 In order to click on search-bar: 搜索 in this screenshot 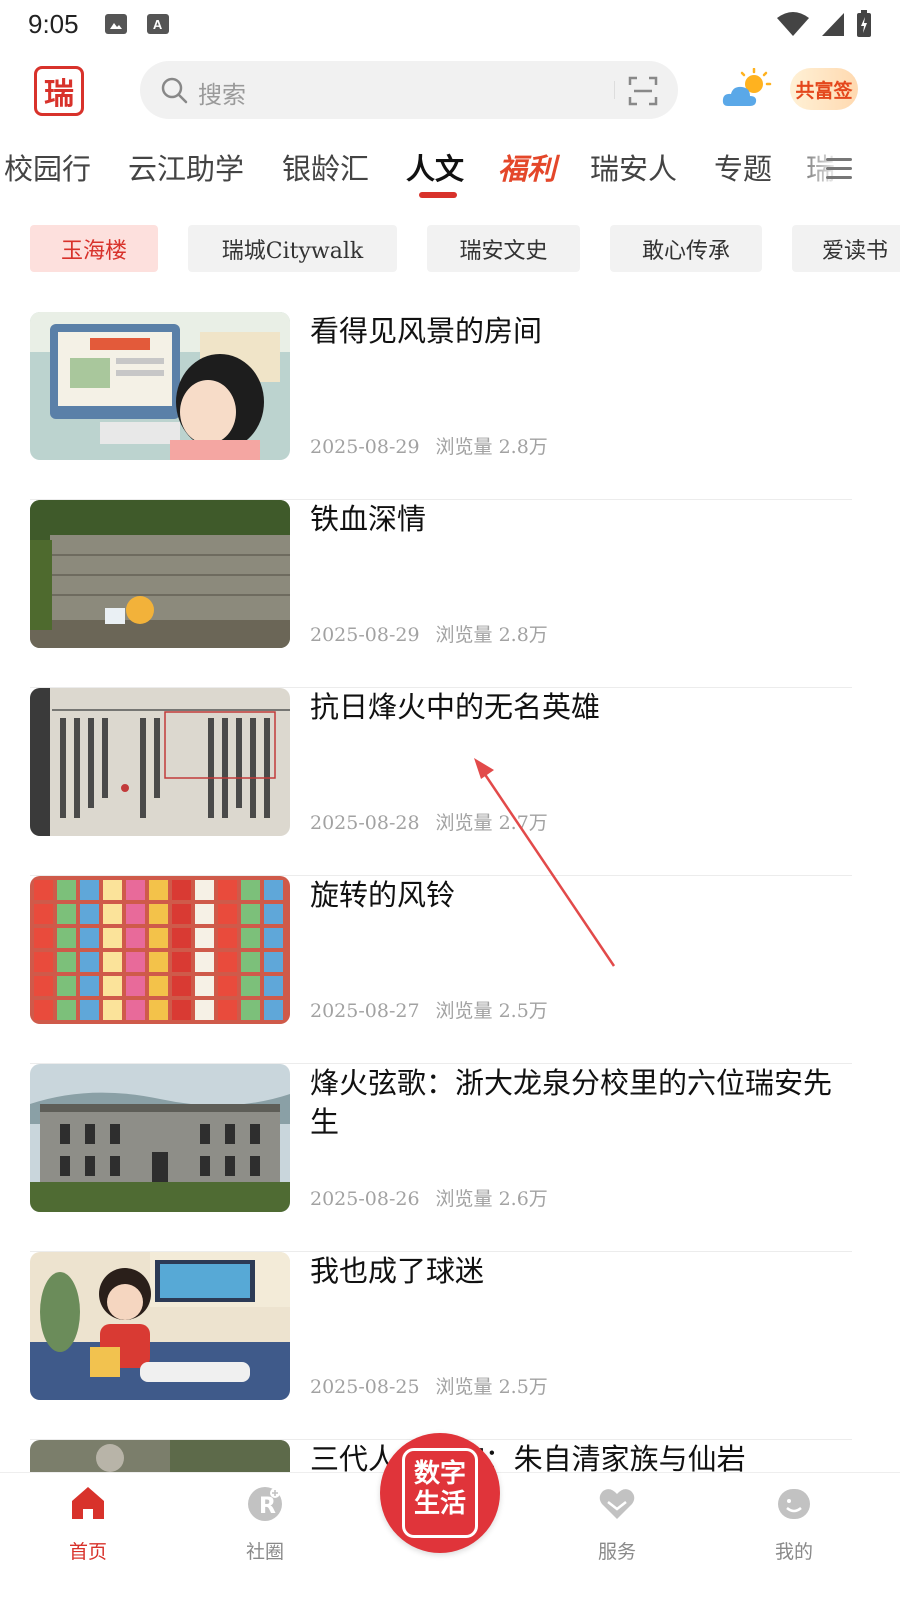, I will do `click(409, 90)`.